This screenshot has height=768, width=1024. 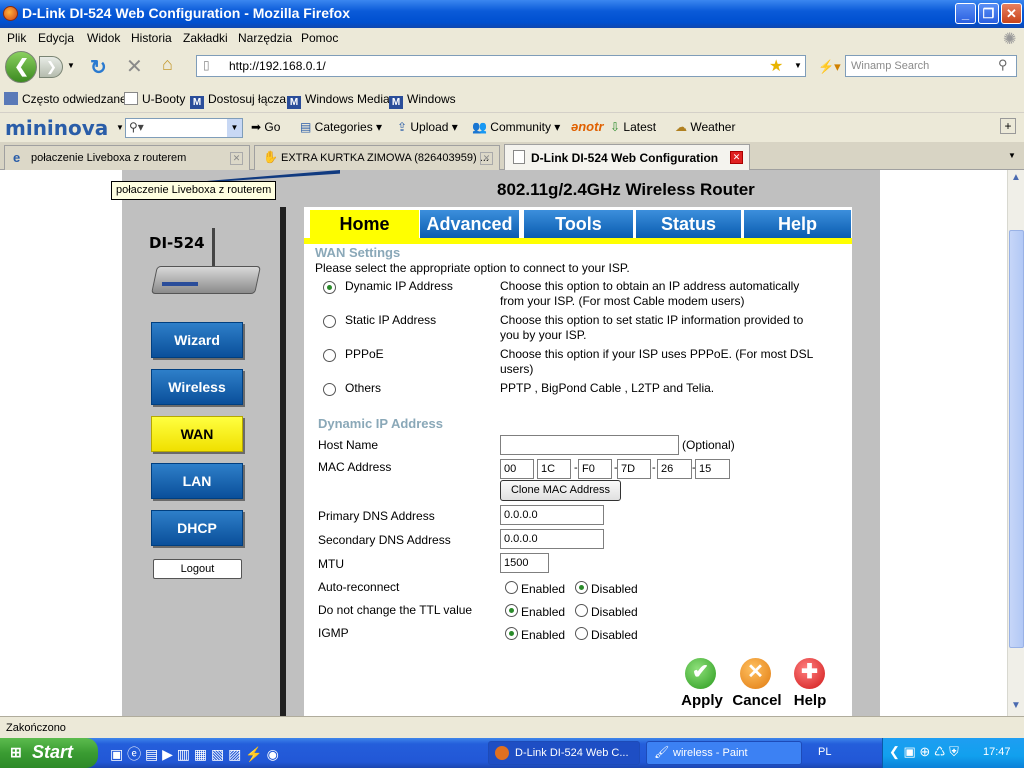 I want to click on apply-icon: ✔, so click(x=700, y=673).